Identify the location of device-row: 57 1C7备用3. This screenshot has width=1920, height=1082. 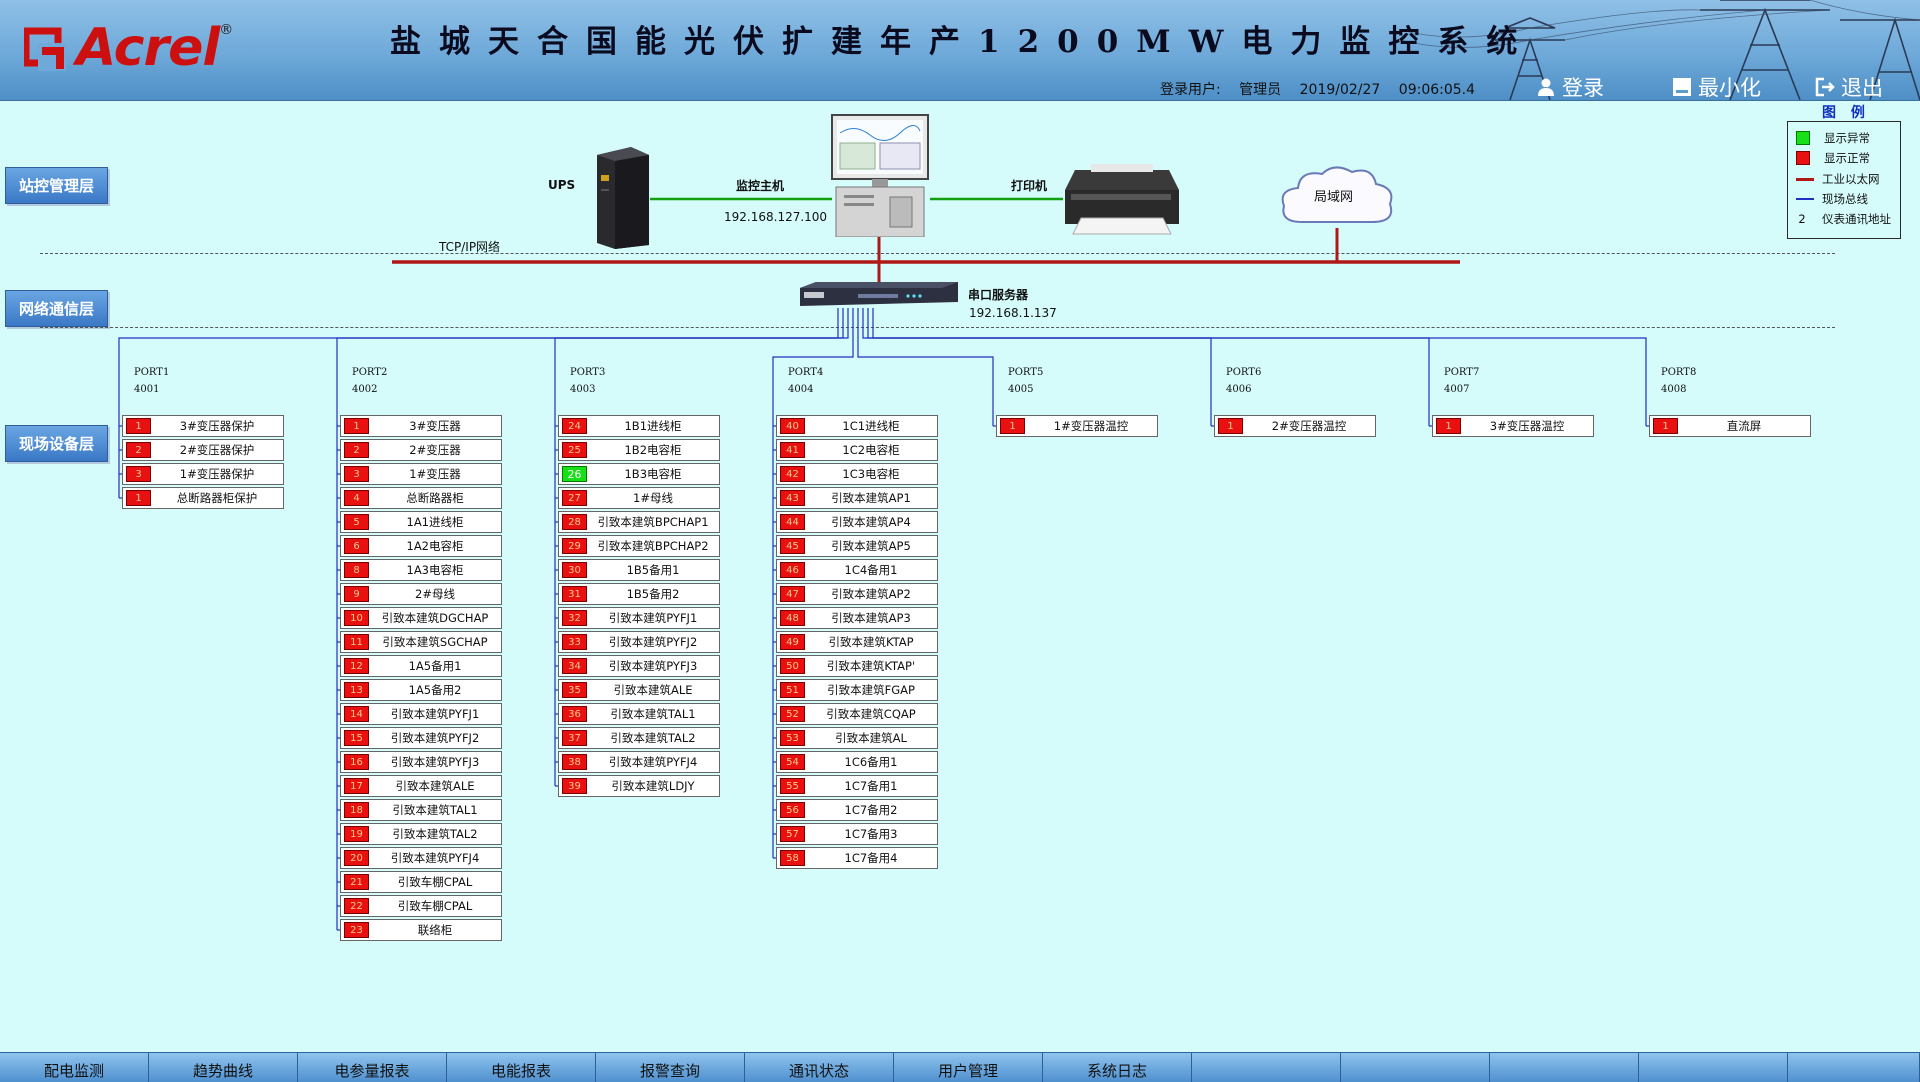
(857, 834).